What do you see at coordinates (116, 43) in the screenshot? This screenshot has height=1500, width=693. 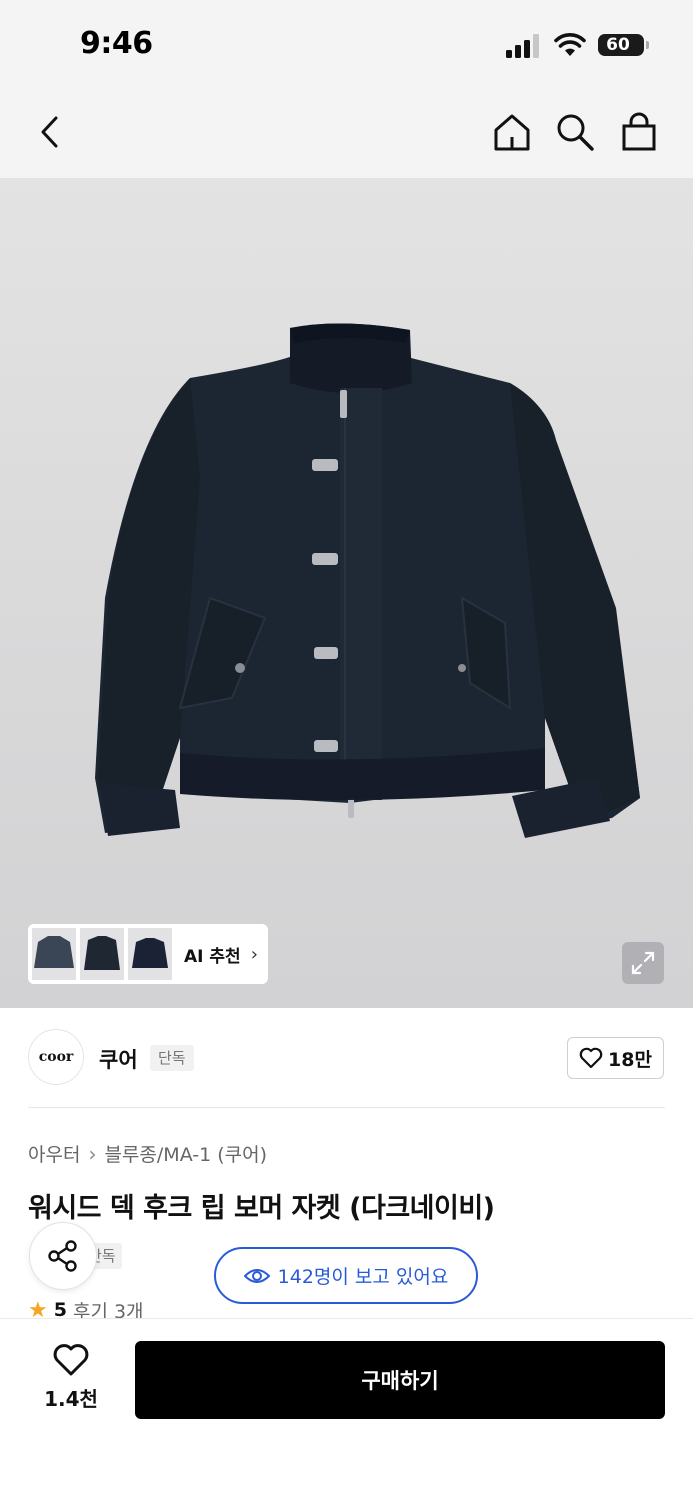 I see `status-time: 9:46` at bounding box center [116, 43].